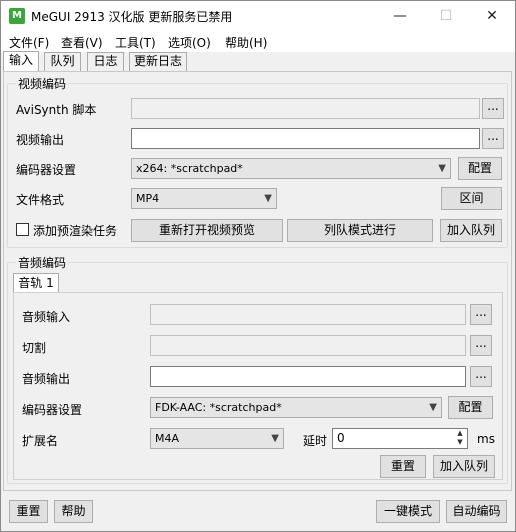 The image size is (516, 532). Describe the element at coordinates (17, 16) in the screenshot. I see `app-icon: M` at that location.